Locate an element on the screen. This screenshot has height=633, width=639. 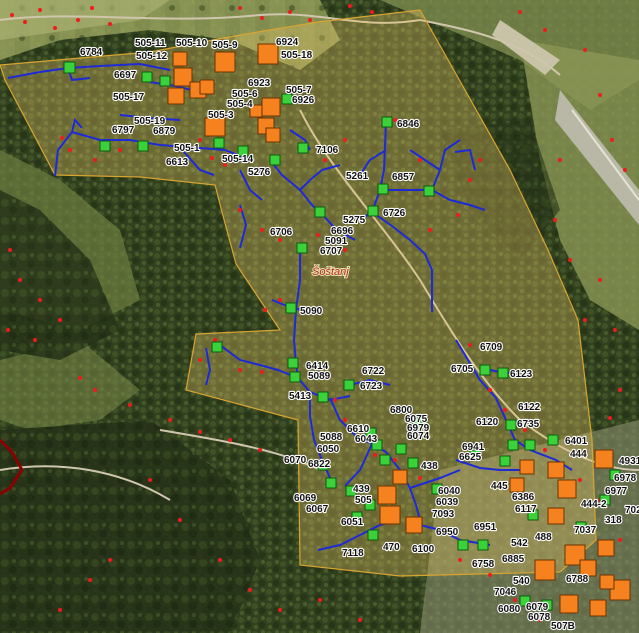
label-6100: 6100 is located at coordinates (423, 549).